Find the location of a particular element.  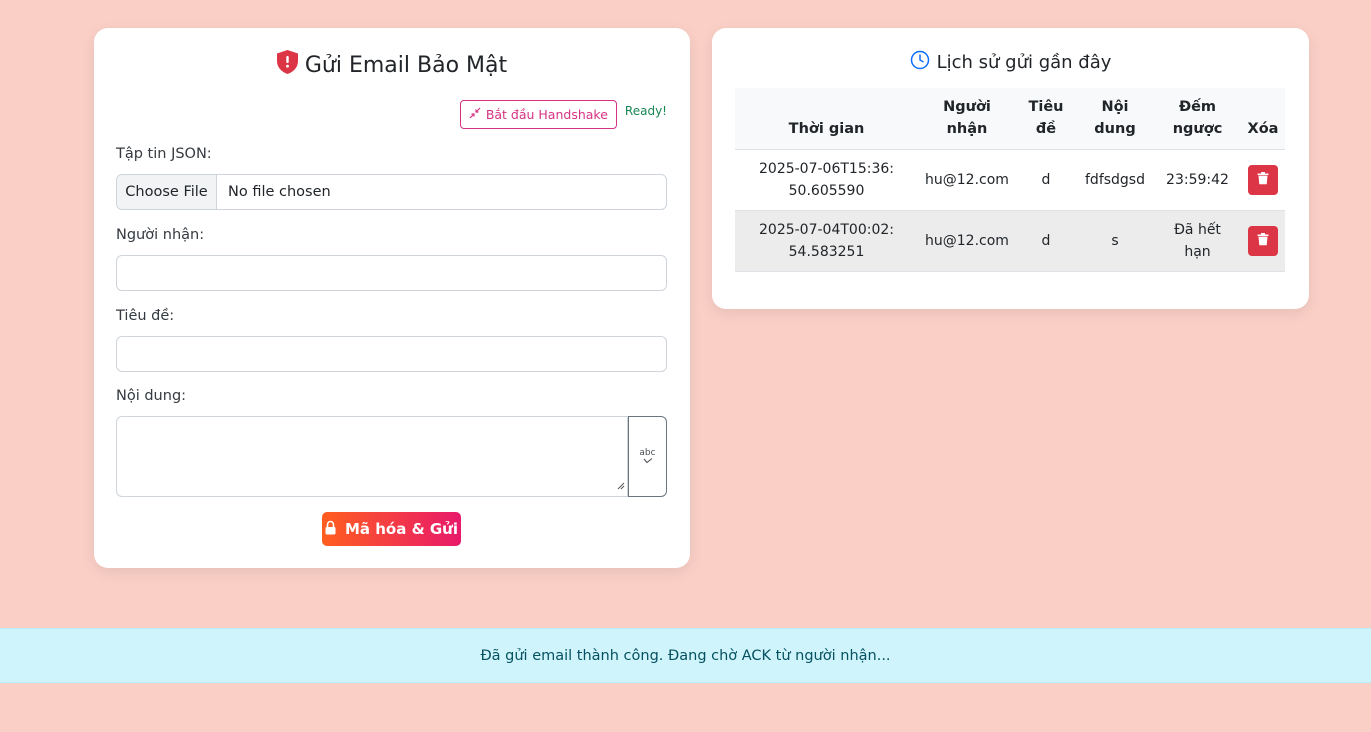

resize-grip-icon is located at coordinates (621, 484).